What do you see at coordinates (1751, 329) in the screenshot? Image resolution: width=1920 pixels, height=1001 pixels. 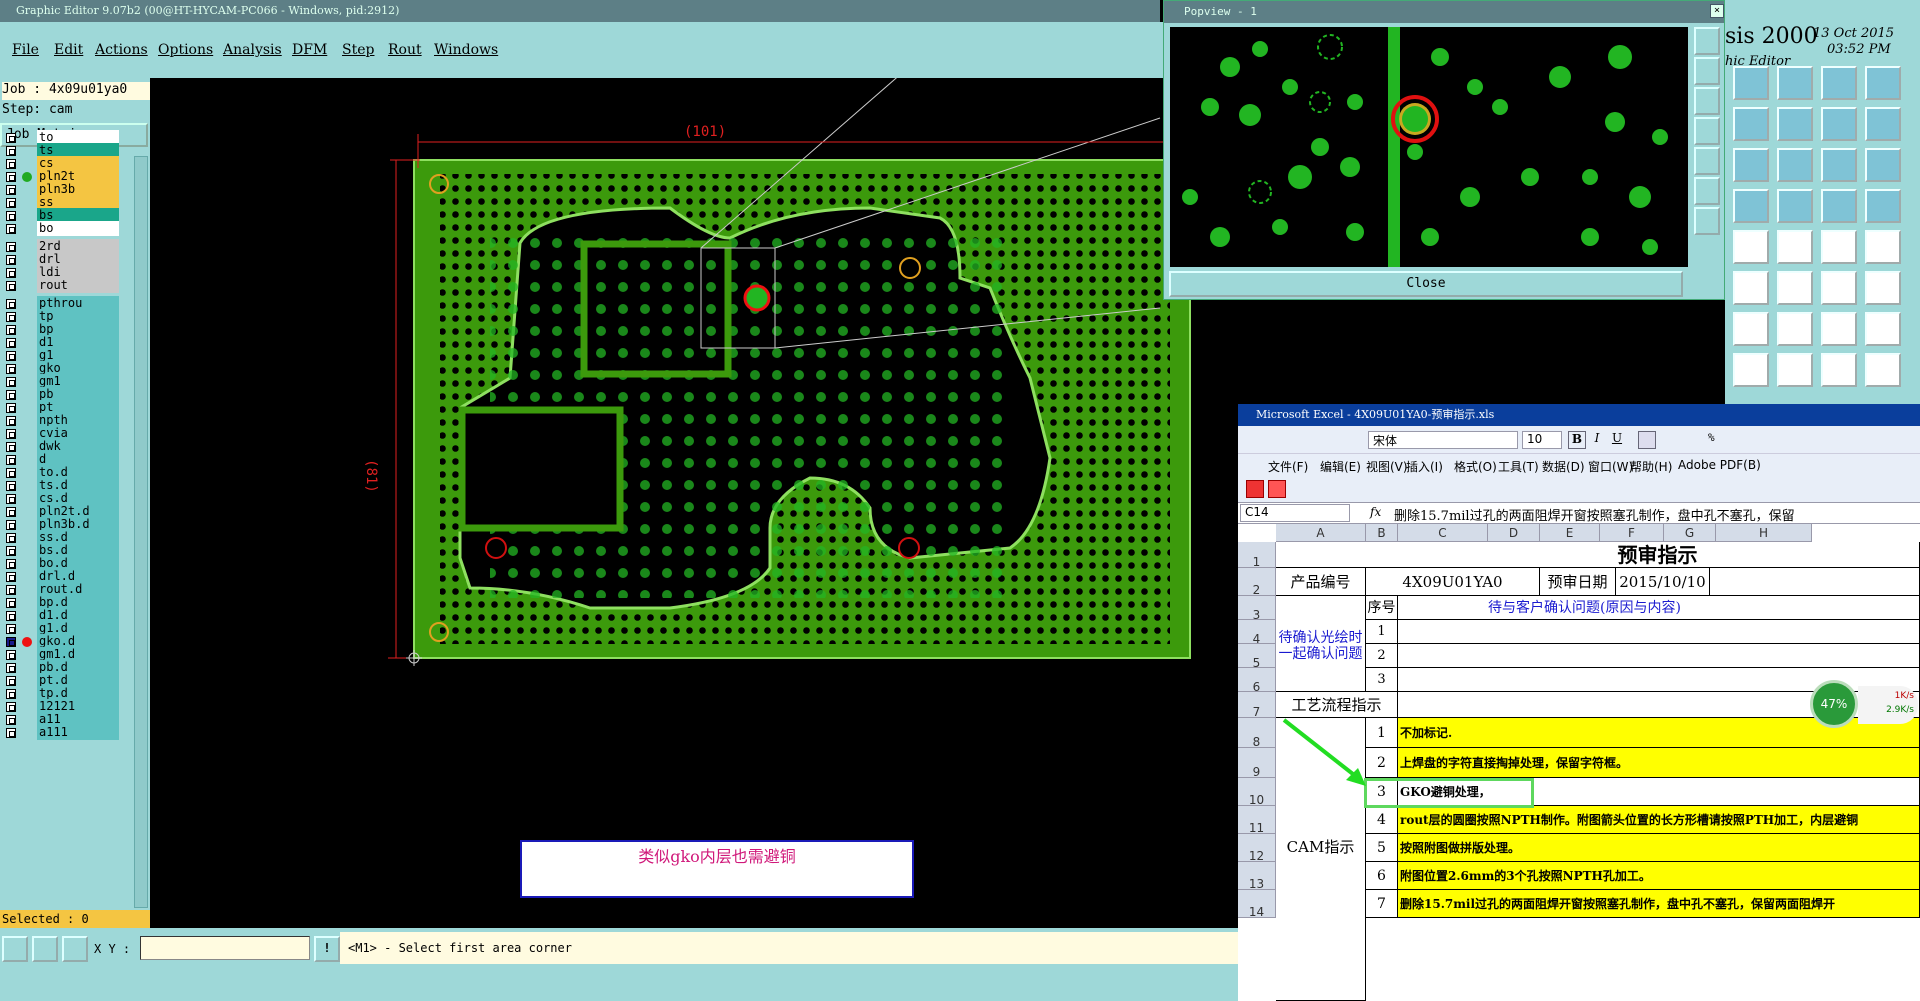 I see `draw-icon` at bounding box center [1751, 329].